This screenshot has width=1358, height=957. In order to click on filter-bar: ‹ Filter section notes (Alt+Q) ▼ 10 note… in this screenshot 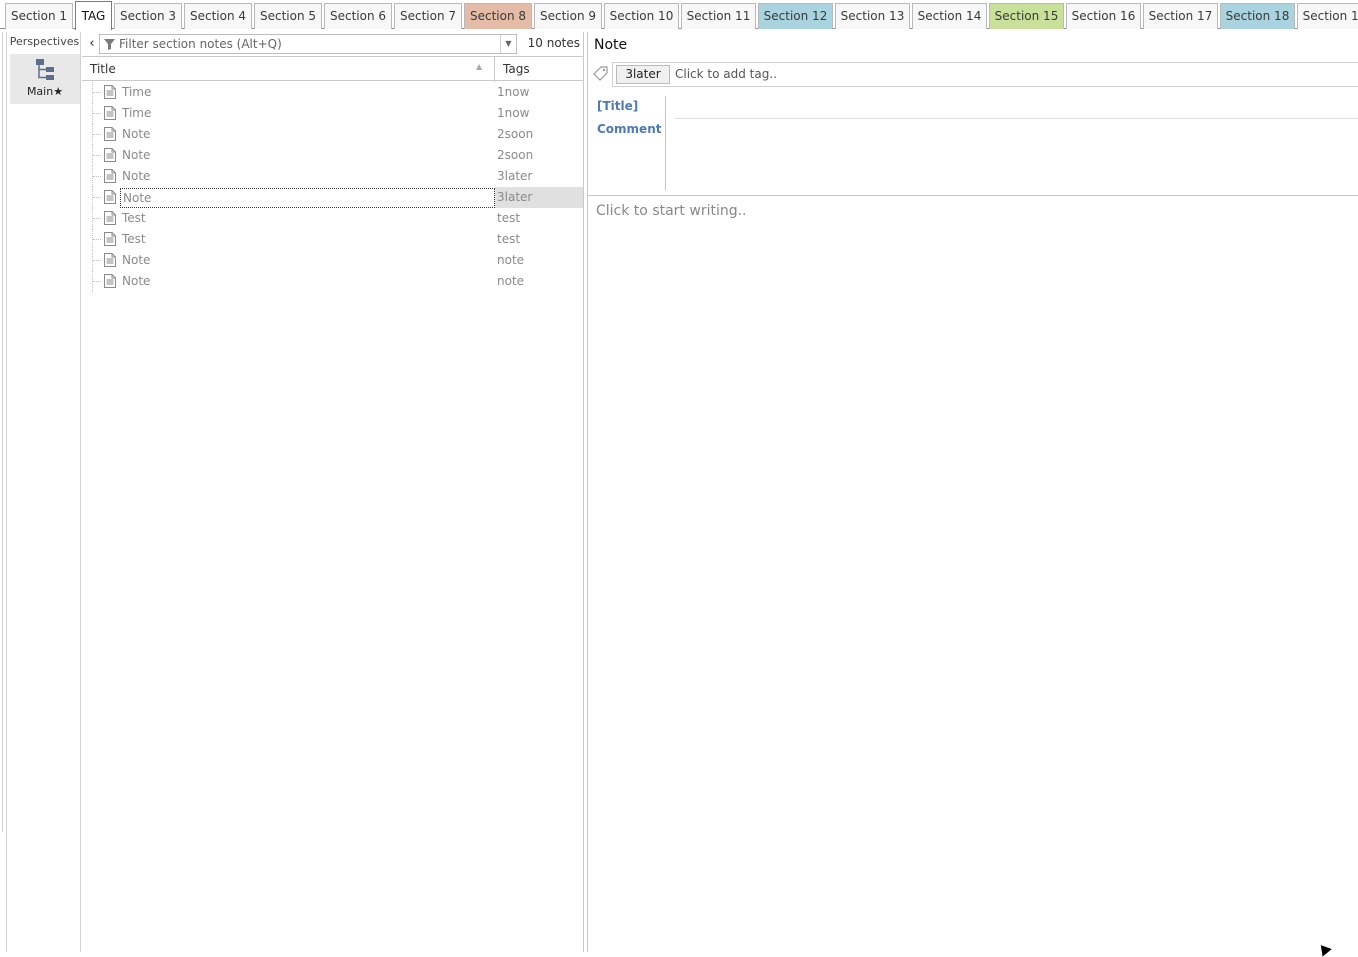, I will do `click(333, 43)`.